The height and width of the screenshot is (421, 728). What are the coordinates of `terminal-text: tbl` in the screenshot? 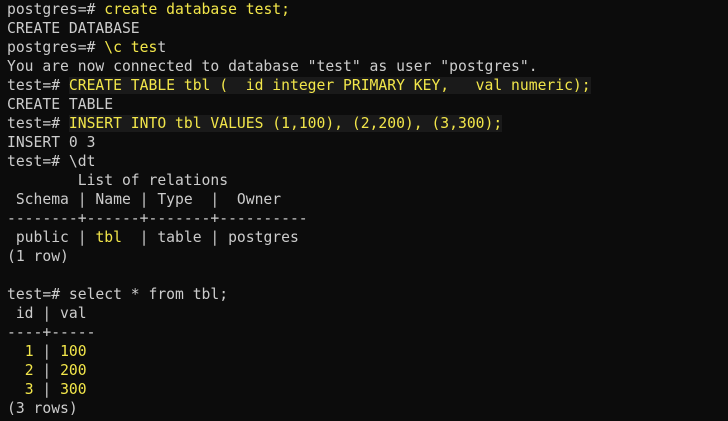 It's located at (108, 237).